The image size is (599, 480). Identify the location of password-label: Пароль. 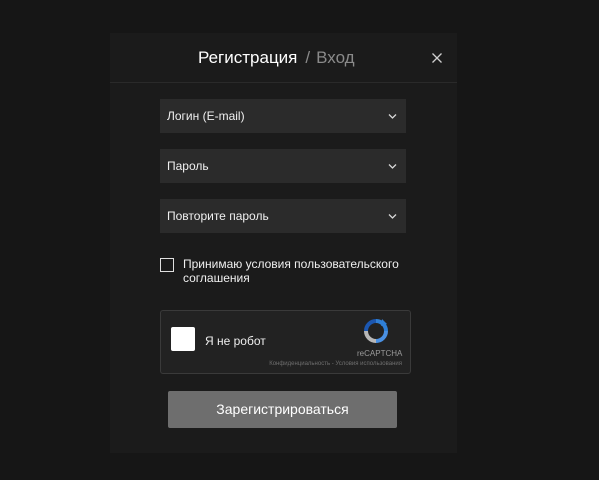
(188, 166).